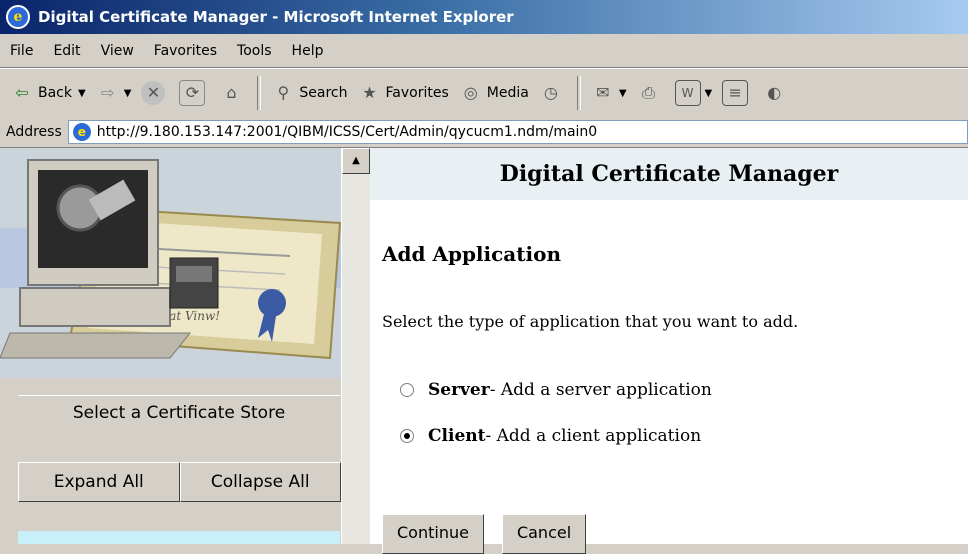  I want to click on discuss-button: ≡, so click(737, 93).